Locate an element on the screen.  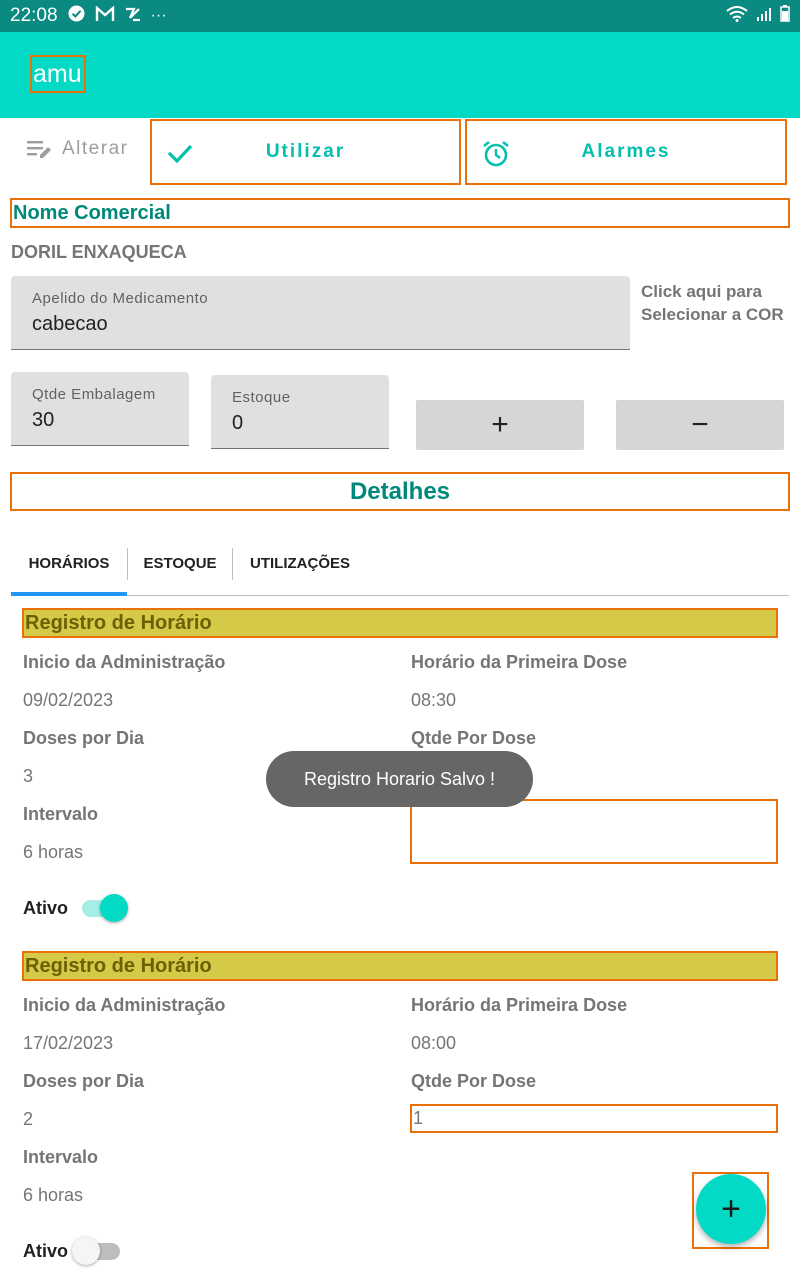
add-registro-fab: + is located at coordinates (731, 1209).